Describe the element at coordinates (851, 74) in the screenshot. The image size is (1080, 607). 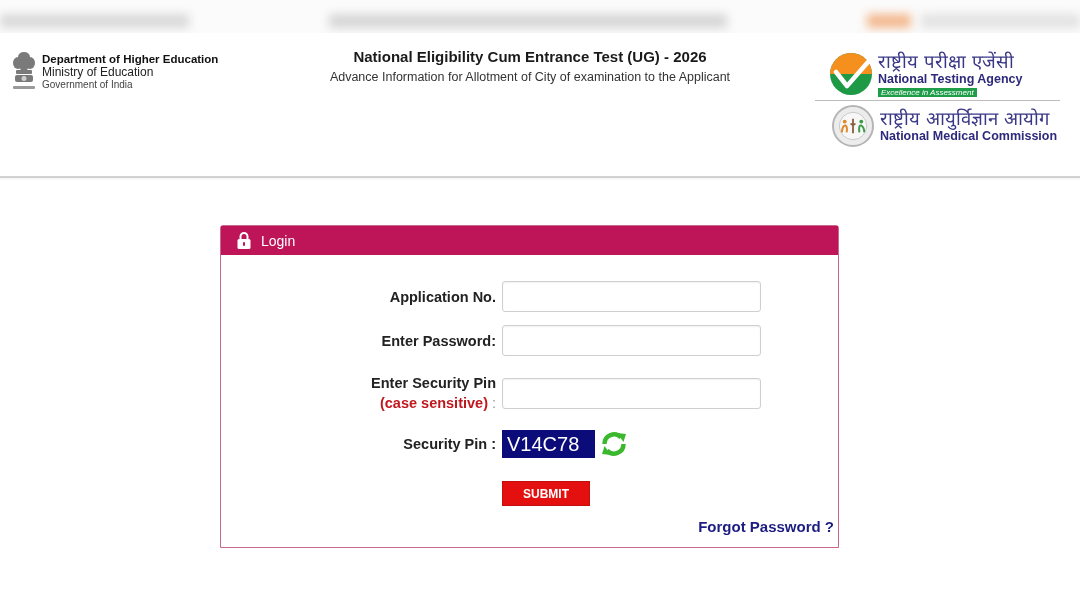
I see `checkmark-circle-logo` at that location.